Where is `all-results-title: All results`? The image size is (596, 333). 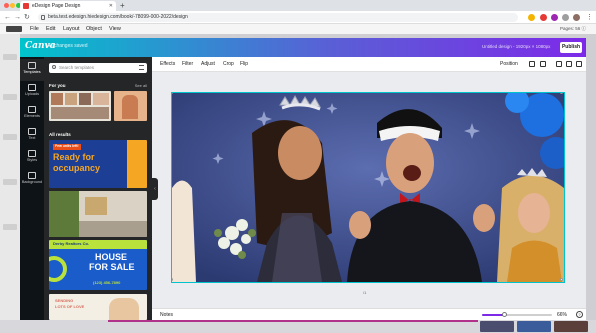 all-results-title: All results is located at coordinates (60, 134).